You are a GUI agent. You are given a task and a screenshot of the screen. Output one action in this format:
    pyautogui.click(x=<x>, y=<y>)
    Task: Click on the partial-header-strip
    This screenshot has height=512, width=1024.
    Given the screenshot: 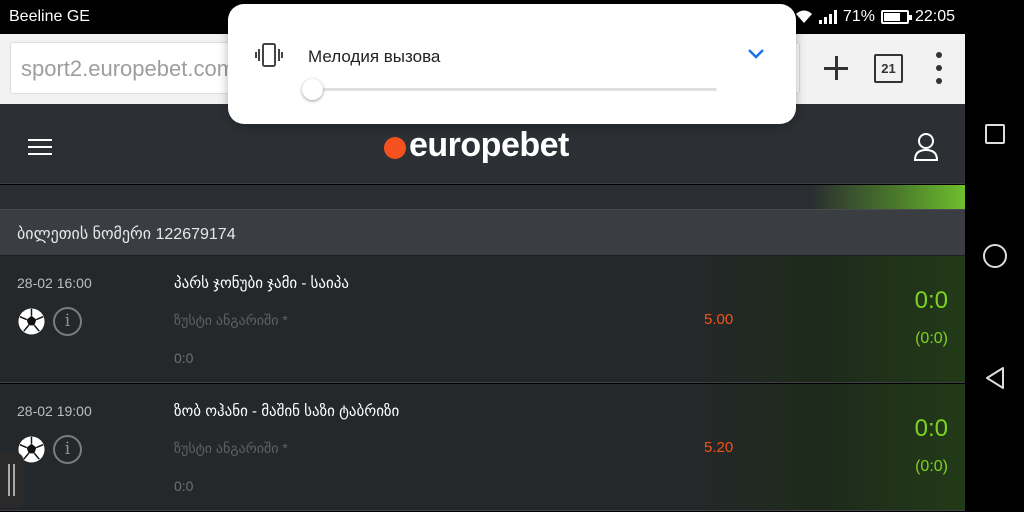 What is the action you would take?
    pyautogui.click(x=482, y=197)
    